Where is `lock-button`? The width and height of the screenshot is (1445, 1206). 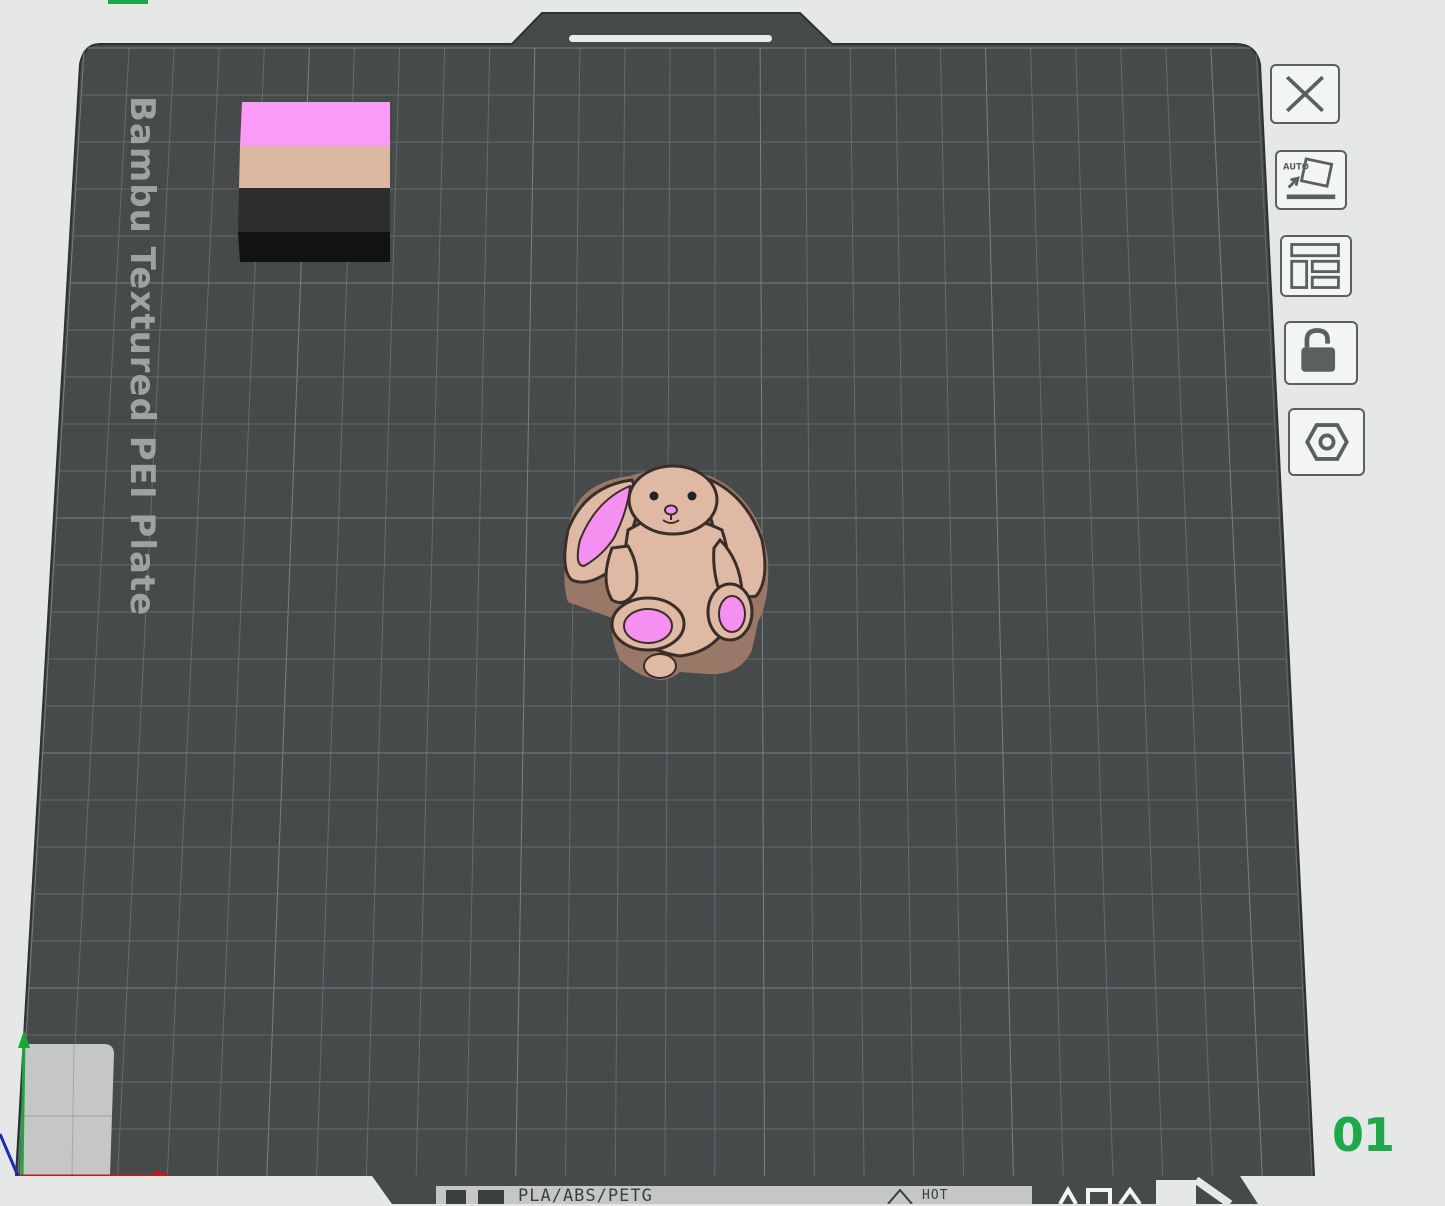 lock-button is located at coordinates (1321, 353).